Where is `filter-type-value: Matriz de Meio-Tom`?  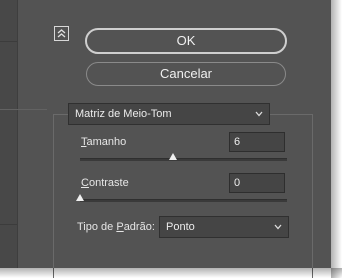 filter-type-value: Matriz de Meio-Tom is located at coordinates (123, 114).